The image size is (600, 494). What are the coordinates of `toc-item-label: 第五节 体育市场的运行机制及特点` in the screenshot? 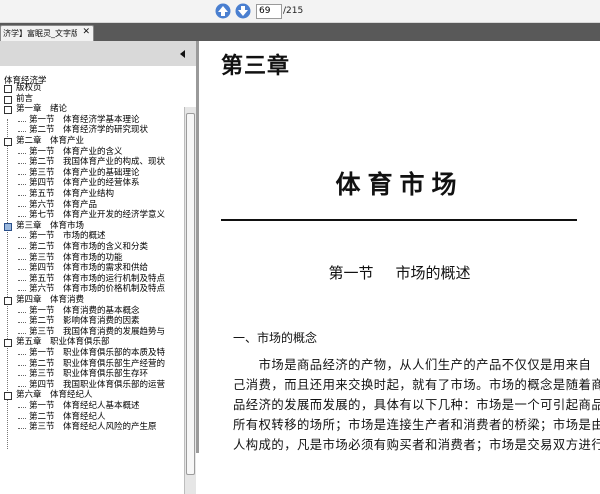 It's located at (97, 278).